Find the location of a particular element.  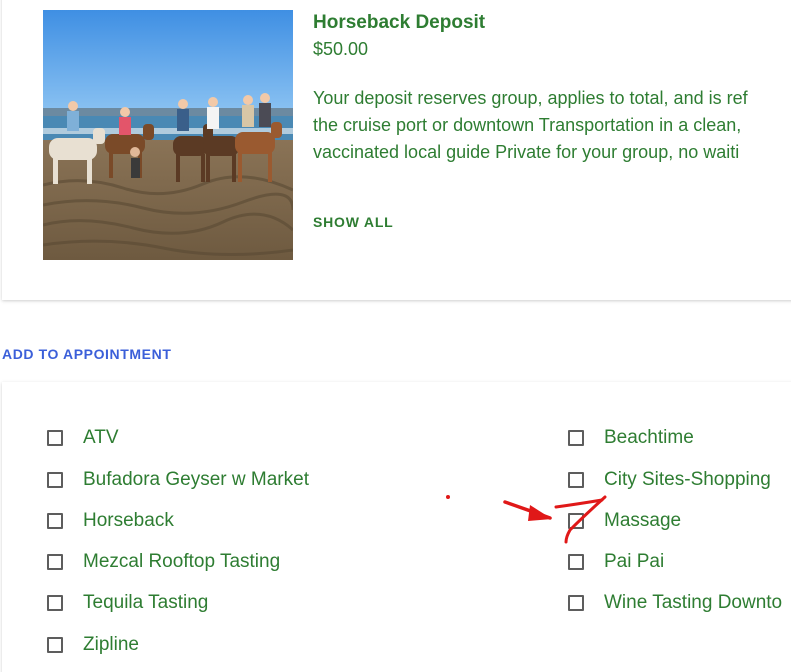

option-city-sites-shopping: City Sites-Shopping is located at coordinates (669, 480).